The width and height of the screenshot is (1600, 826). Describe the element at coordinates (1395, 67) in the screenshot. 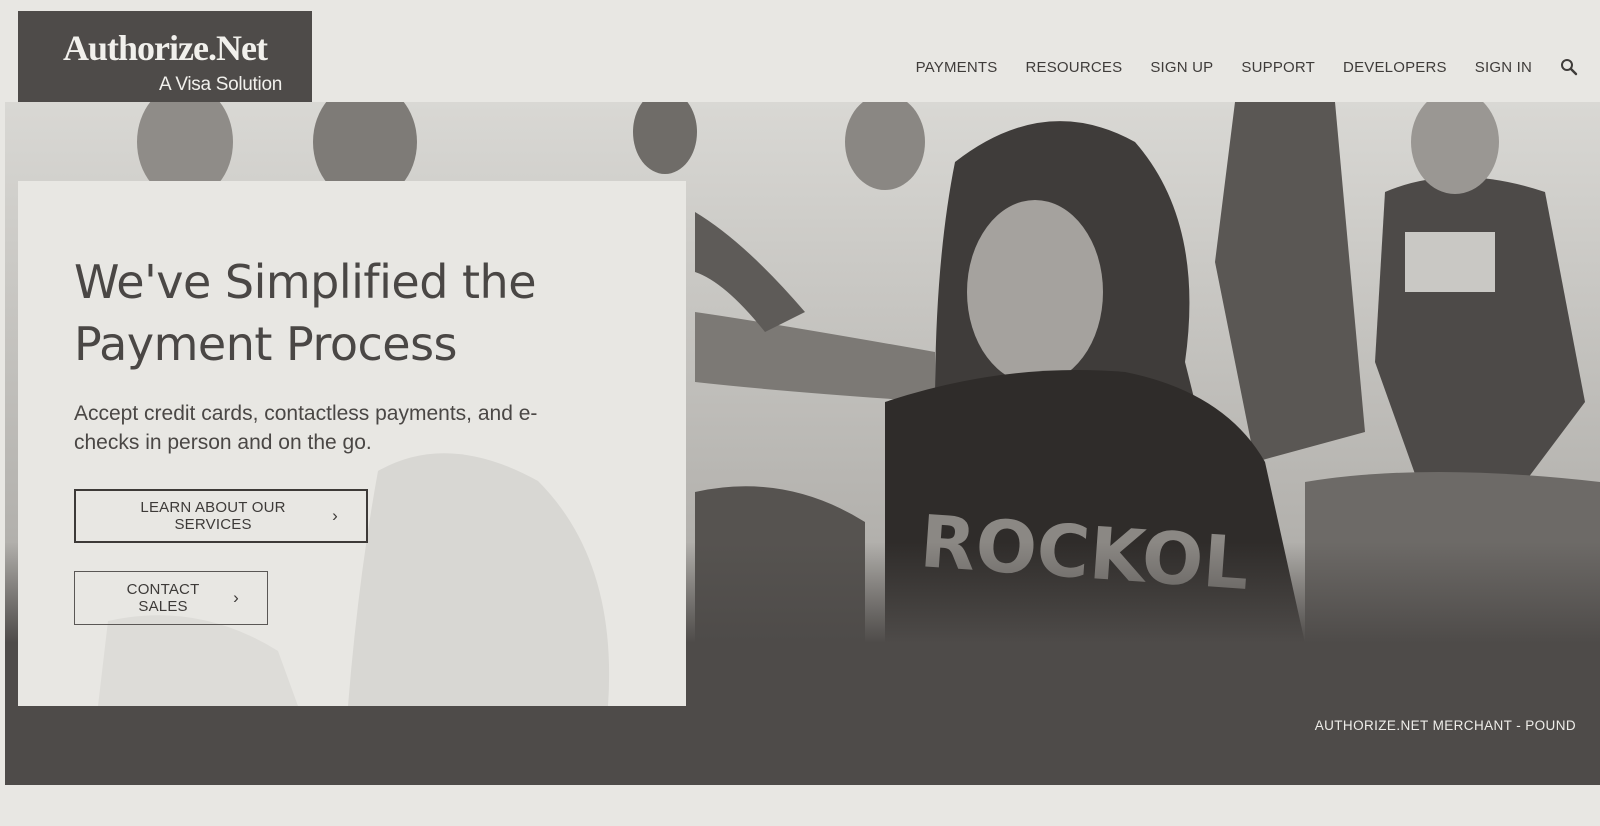

I see `nav-developers: DEVELOPERS` at that location.